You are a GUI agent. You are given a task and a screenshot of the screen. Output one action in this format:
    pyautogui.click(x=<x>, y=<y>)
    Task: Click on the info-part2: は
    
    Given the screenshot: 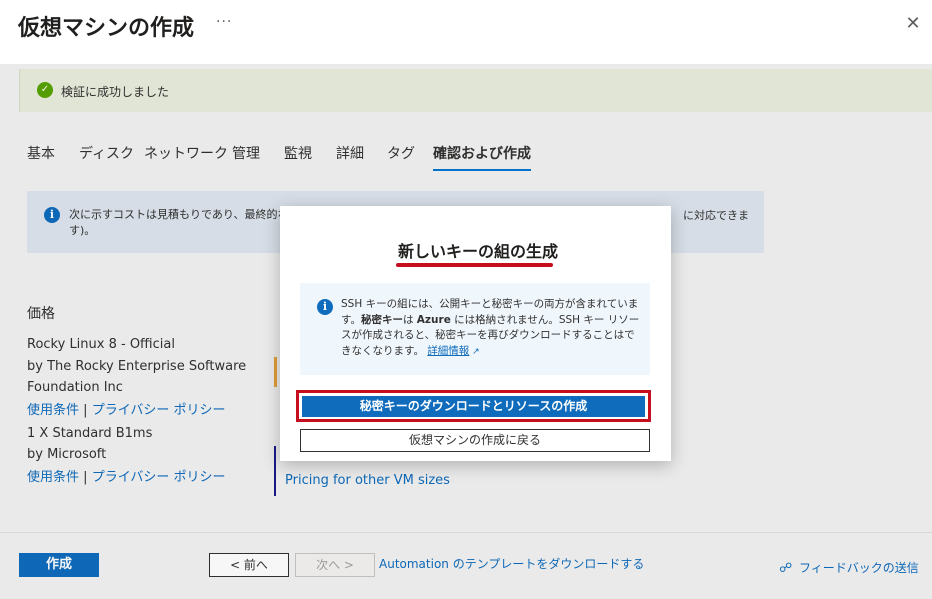 What is the action you would take?
    pyautogui.click(x=408, y=319)
    